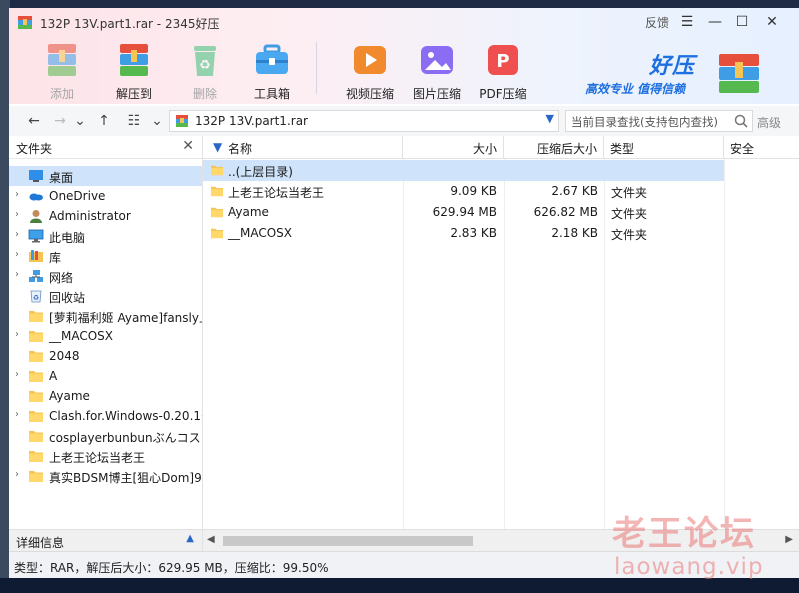 The image size is (799, 593). I want to click on tree-item-label: 回收站, so click(67, 298).